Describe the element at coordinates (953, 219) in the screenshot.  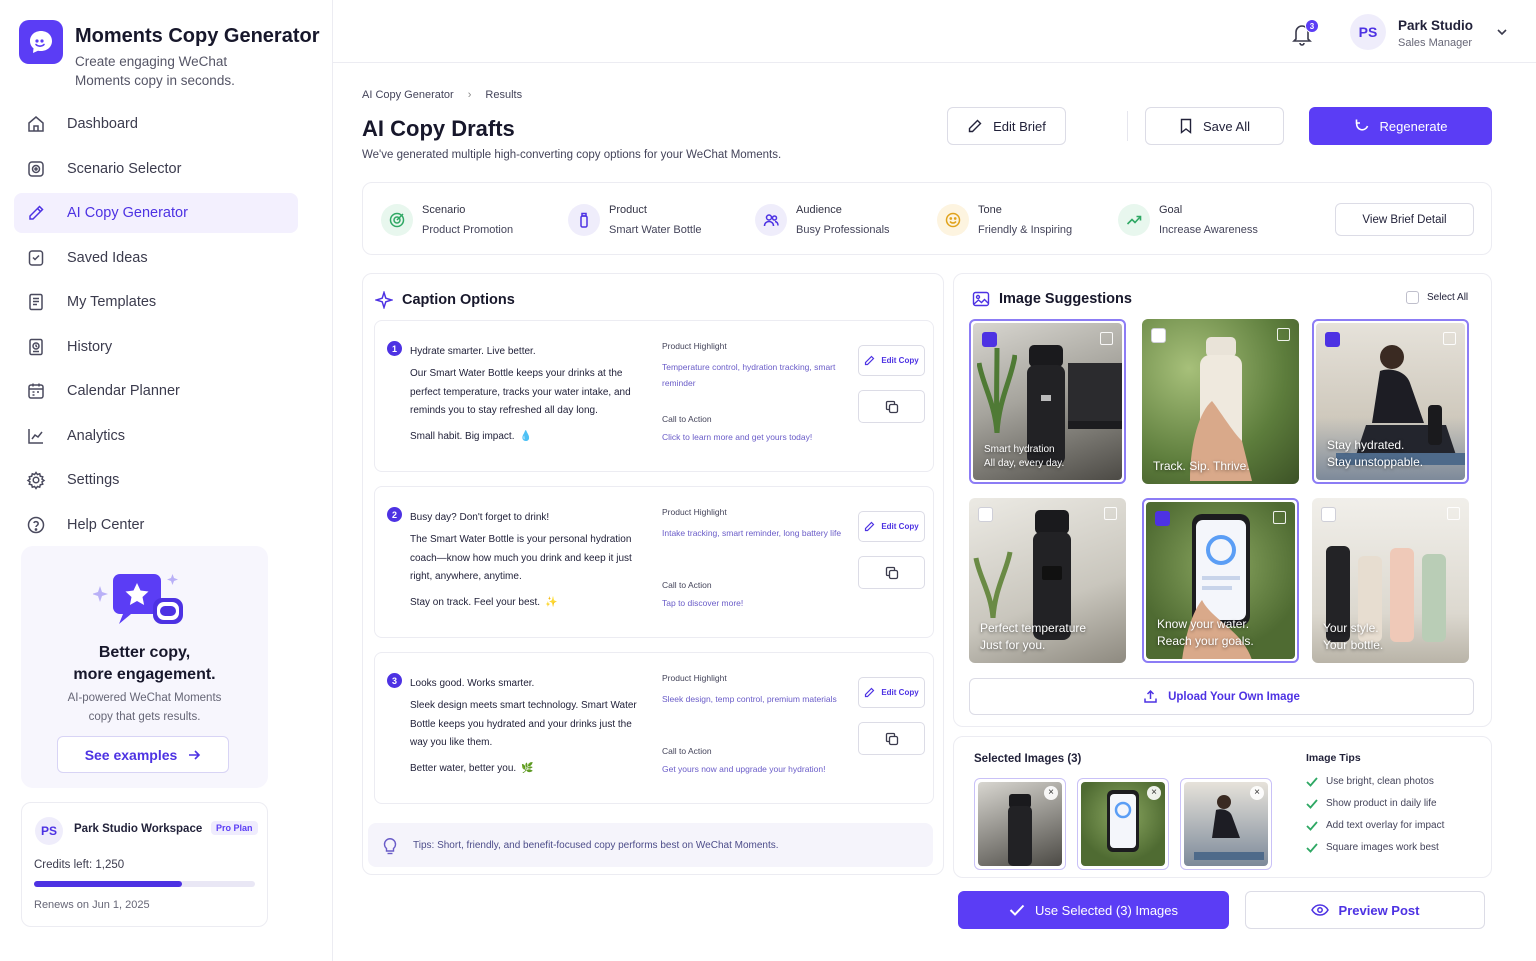
I see `smile-icon` at that location.